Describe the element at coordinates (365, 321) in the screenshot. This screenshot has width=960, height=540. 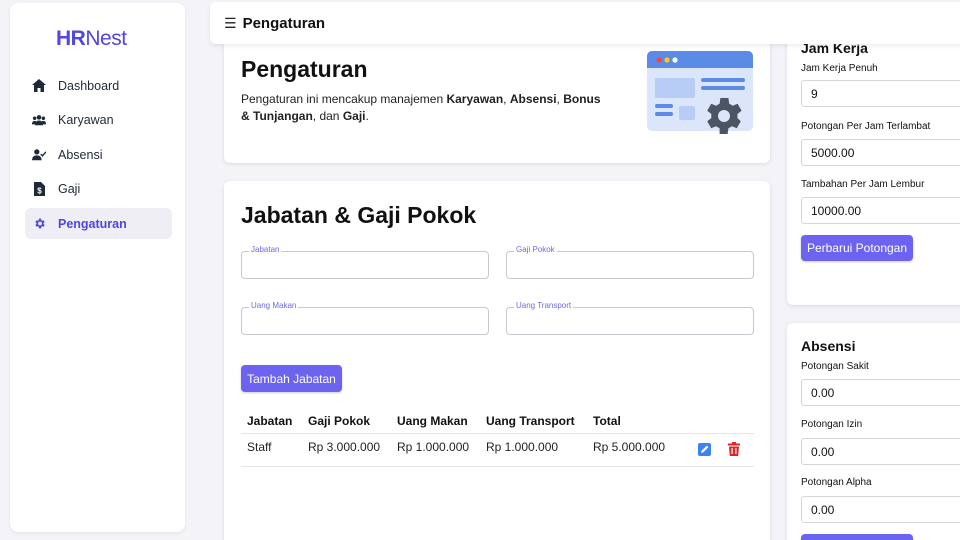
I see `uang-makan-input` at that location.